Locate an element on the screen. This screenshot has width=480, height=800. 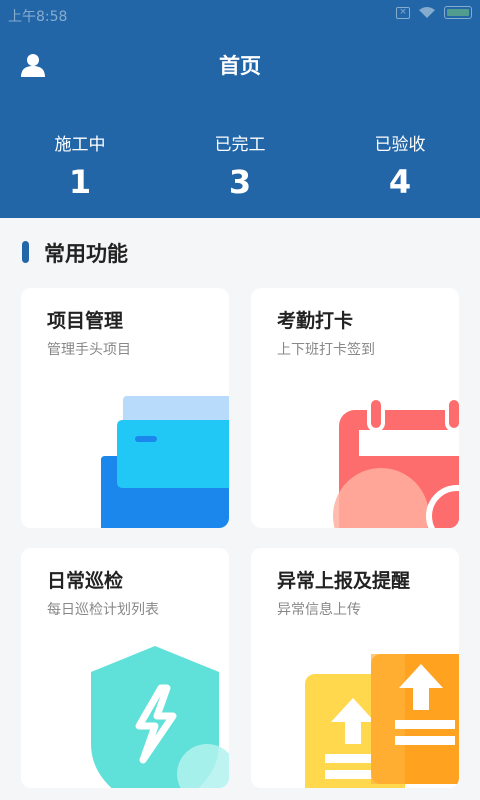
section-title: 常用功能 is located at coordinates (86, 254).